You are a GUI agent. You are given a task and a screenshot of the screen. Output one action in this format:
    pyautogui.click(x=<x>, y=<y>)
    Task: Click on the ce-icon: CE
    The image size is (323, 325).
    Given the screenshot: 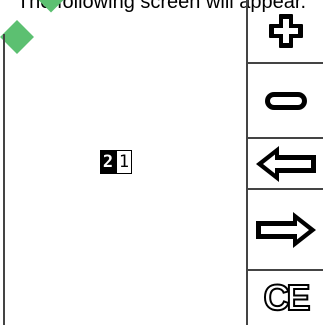 What is the action you would take?
    pyautogui.click(x=286, y=297)
    